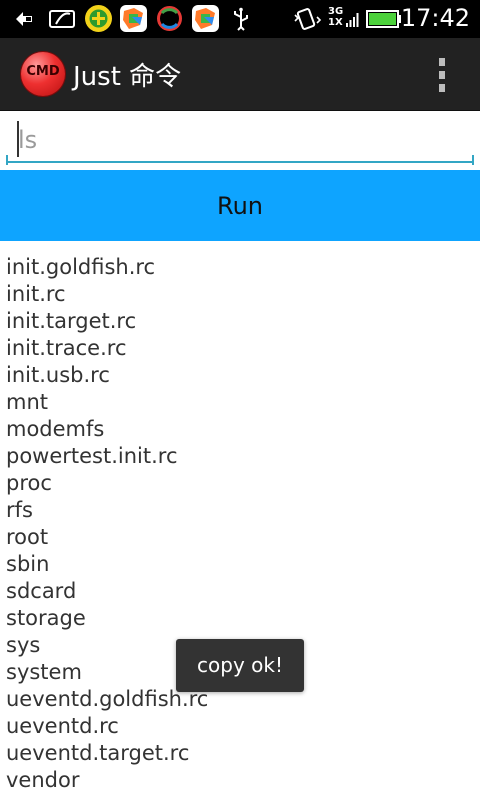  Describe the element at coordinates (107, 348) in the screenshot. I see `output-list-item: init.trace.rc` at that location.